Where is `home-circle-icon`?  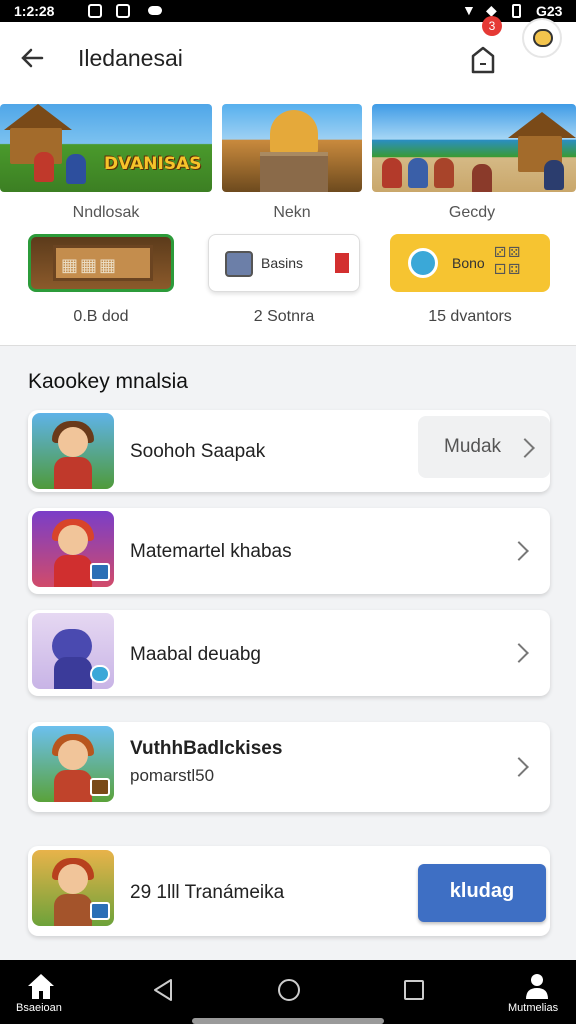 home-circle-icon is located at coordinates (289, 990).